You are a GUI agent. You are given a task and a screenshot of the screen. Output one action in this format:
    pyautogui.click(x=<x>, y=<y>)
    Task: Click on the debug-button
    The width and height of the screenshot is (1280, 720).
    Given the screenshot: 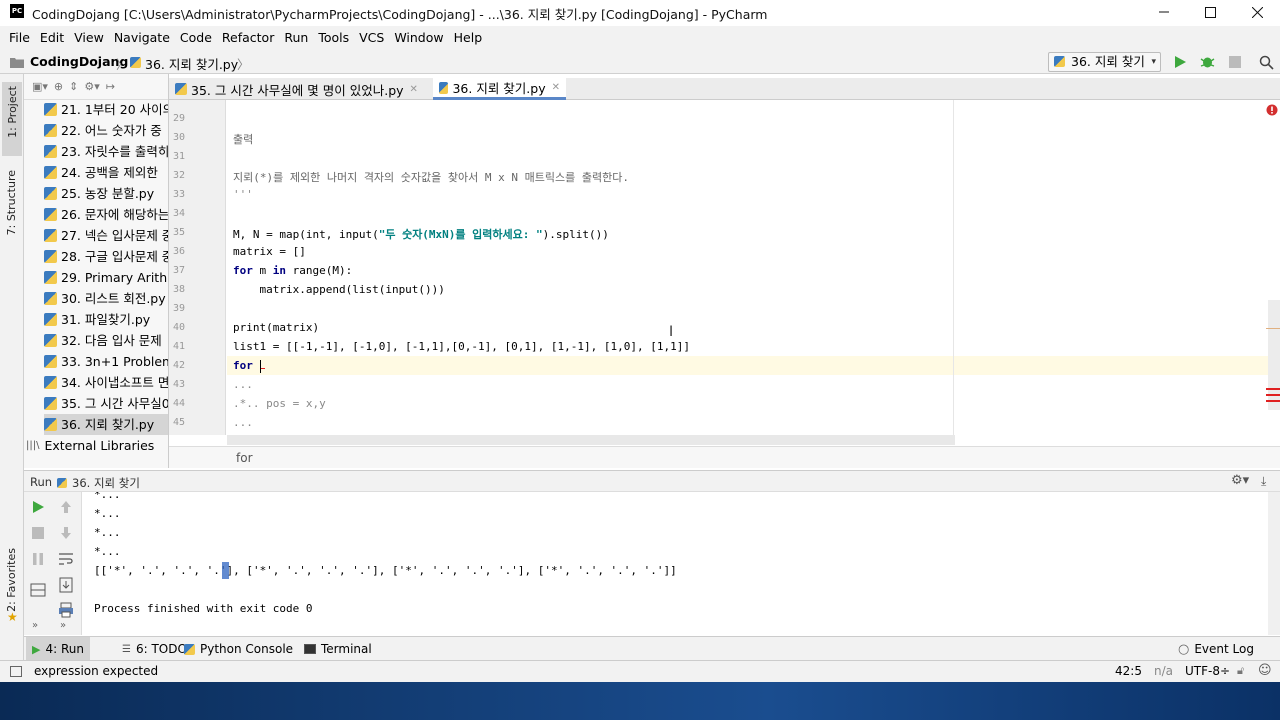 What is the action you would take?
    pyautogui.click(x=1207, y=61)
    